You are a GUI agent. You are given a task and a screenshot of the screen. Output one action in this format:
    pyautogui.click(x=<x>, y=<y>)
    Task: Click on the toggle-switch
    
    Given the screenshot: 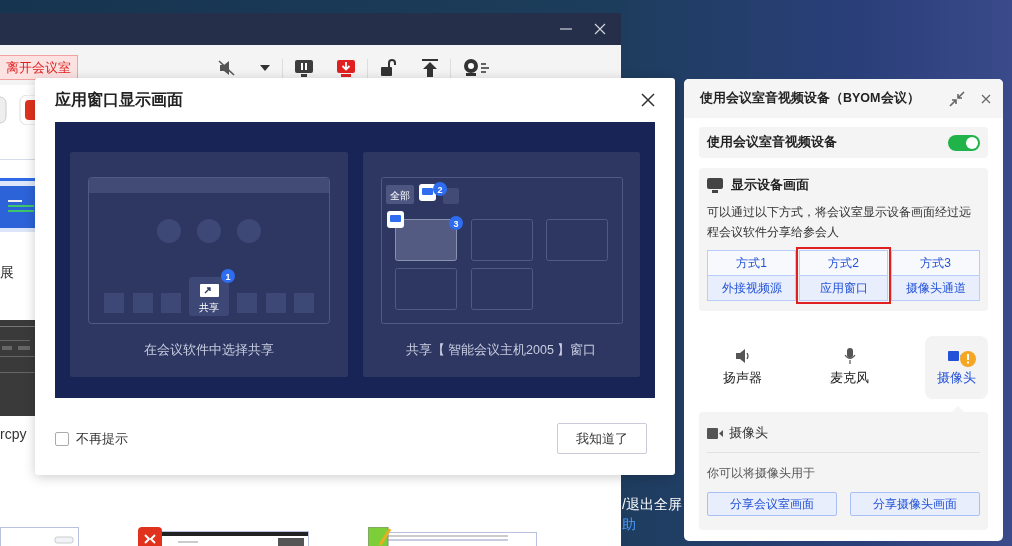 What is the action you would take?
    pyautogui.click(x=964, y=142)
    